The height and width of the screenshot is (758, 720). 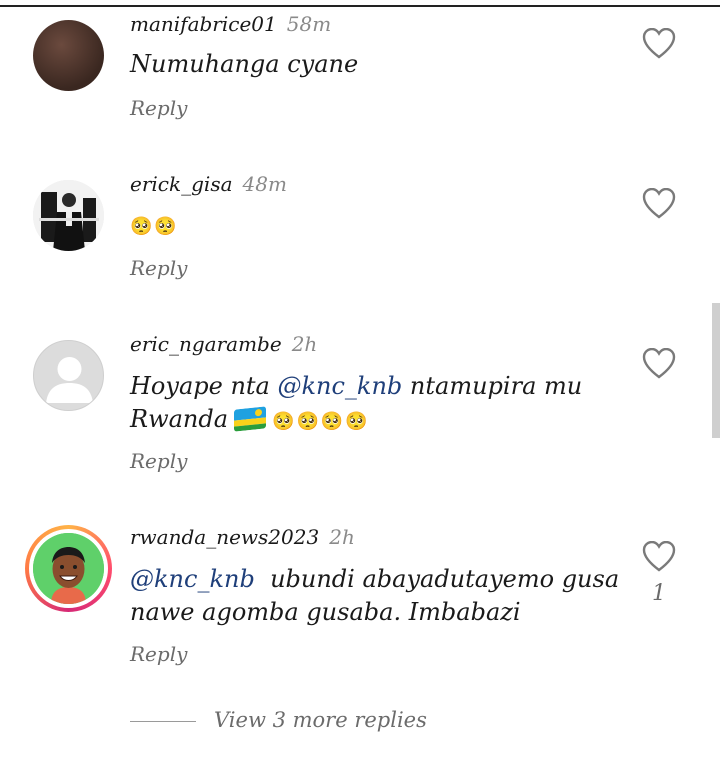 I want to click on username: rwanda_news2023, so click(x=224, y=537).